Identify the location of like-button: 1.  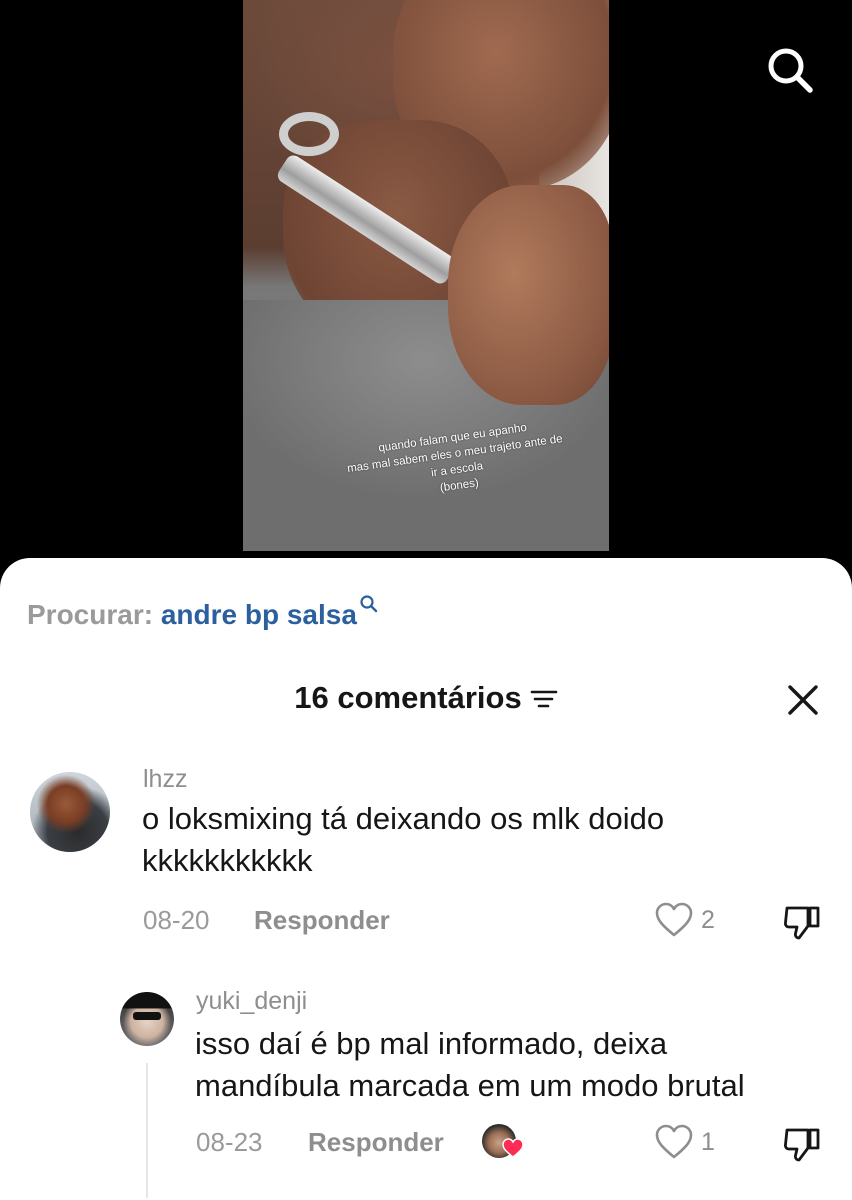
(685, 1142).